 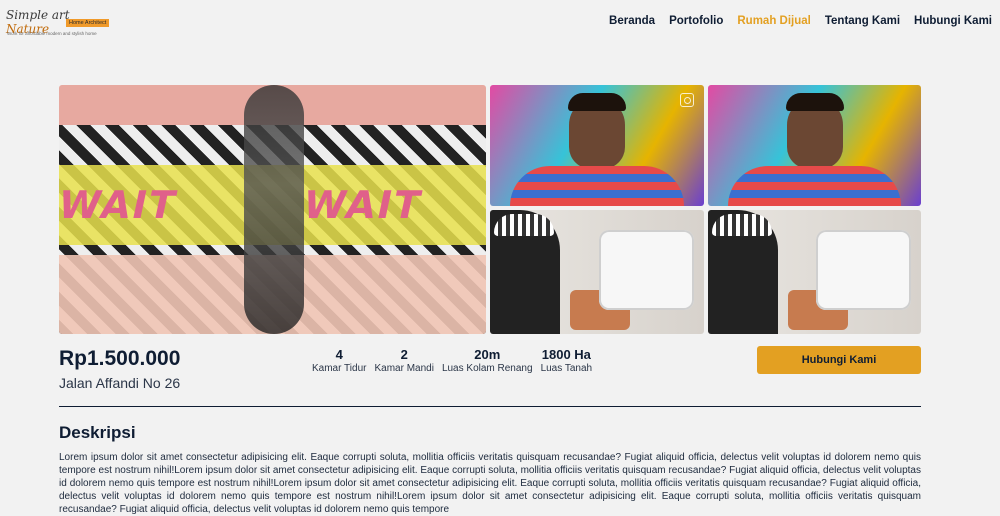 What do you see at coordinates (839, 360) in the screenshot?
I see `contact-button: Hubungi Kami` at bounding box center [839, 360].